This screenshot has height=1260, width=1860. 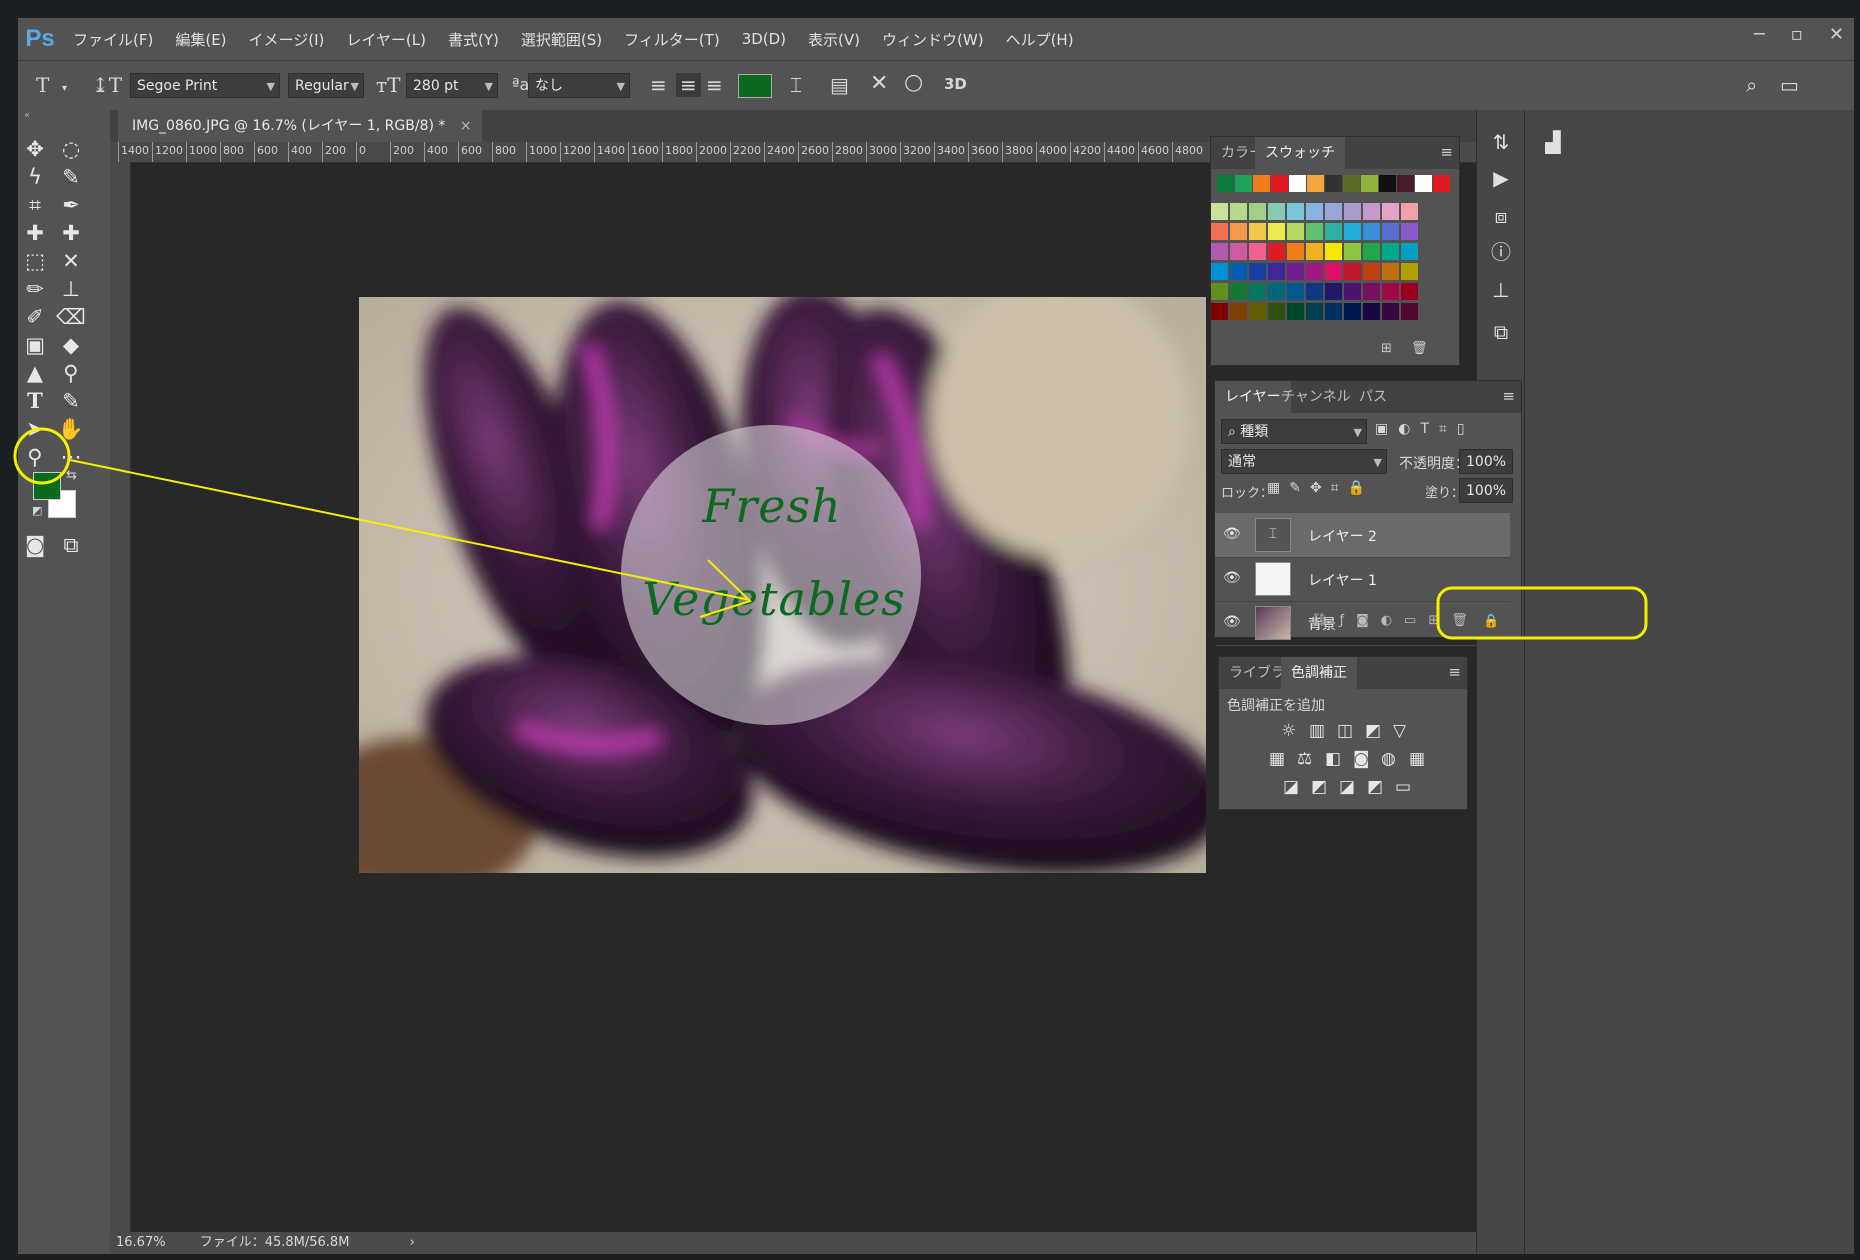 I want to click on swap-colors-icon: ⇆, so click(x=71, y=475).